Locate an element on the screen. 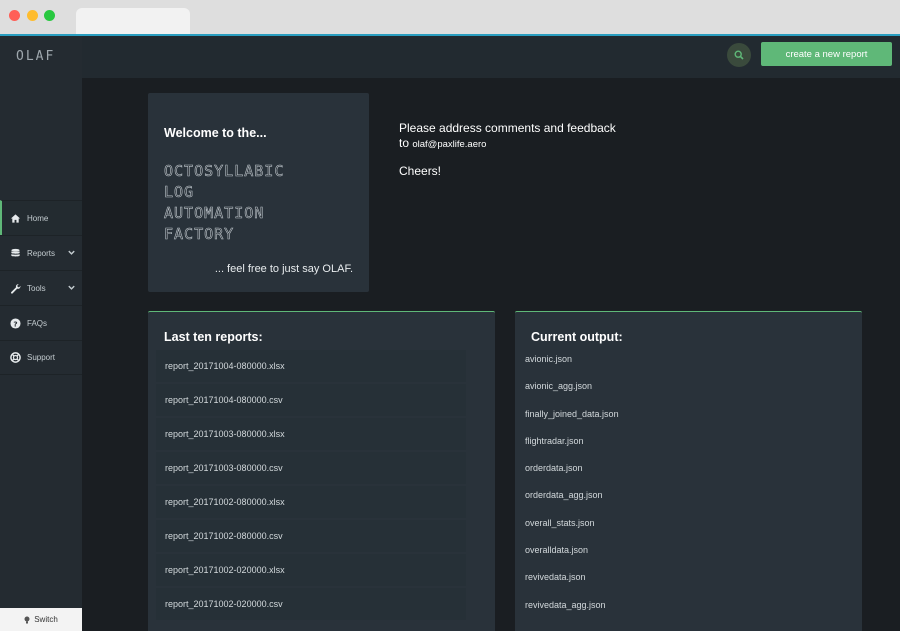 This screenshot has height=631, width=900. acronym-word: OCTOSYLLABIC is located at coordinates (224, 171).